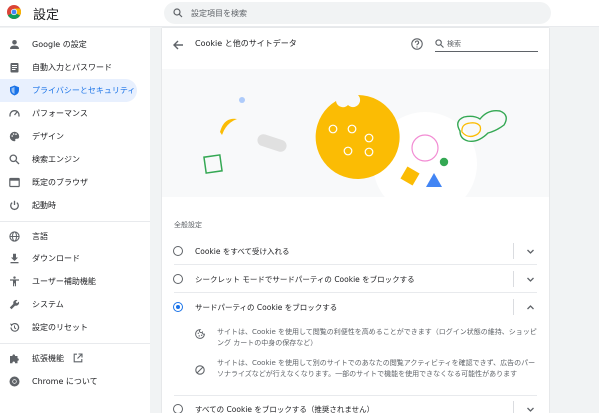  What do you see at coordinates (14, 182) in the screenshot?
I see `browser-icon` at bounding box center [14, 182].